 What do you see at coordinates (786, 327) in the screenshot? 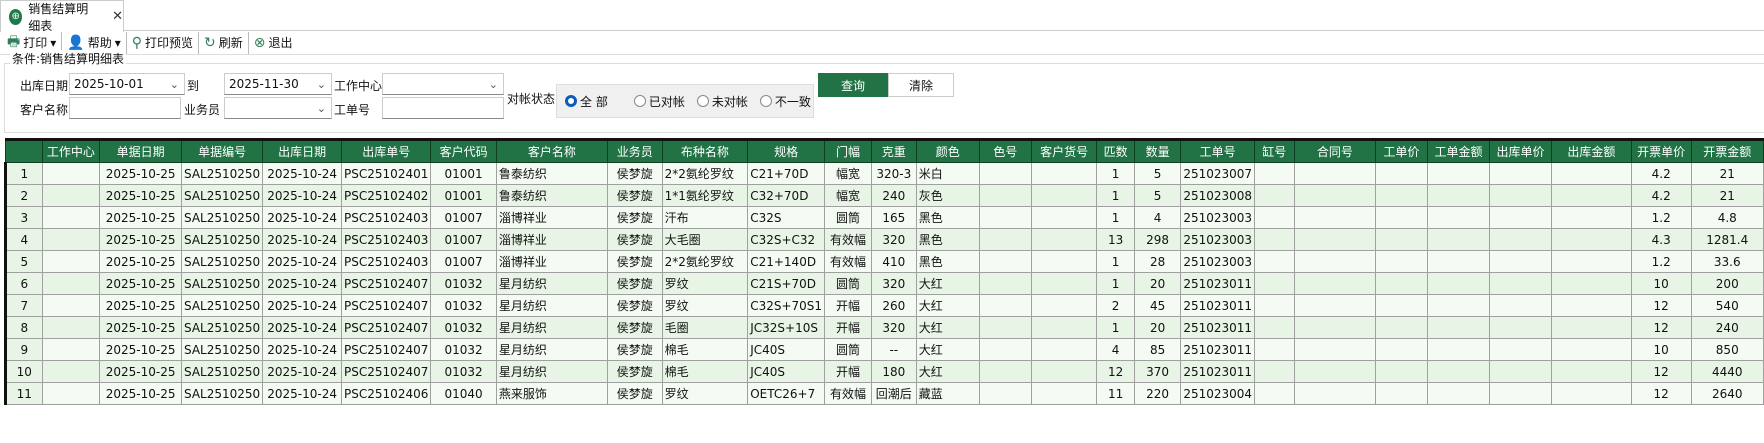
I see `table-cell: JC32S+10S` at bounding box center [786, 327].